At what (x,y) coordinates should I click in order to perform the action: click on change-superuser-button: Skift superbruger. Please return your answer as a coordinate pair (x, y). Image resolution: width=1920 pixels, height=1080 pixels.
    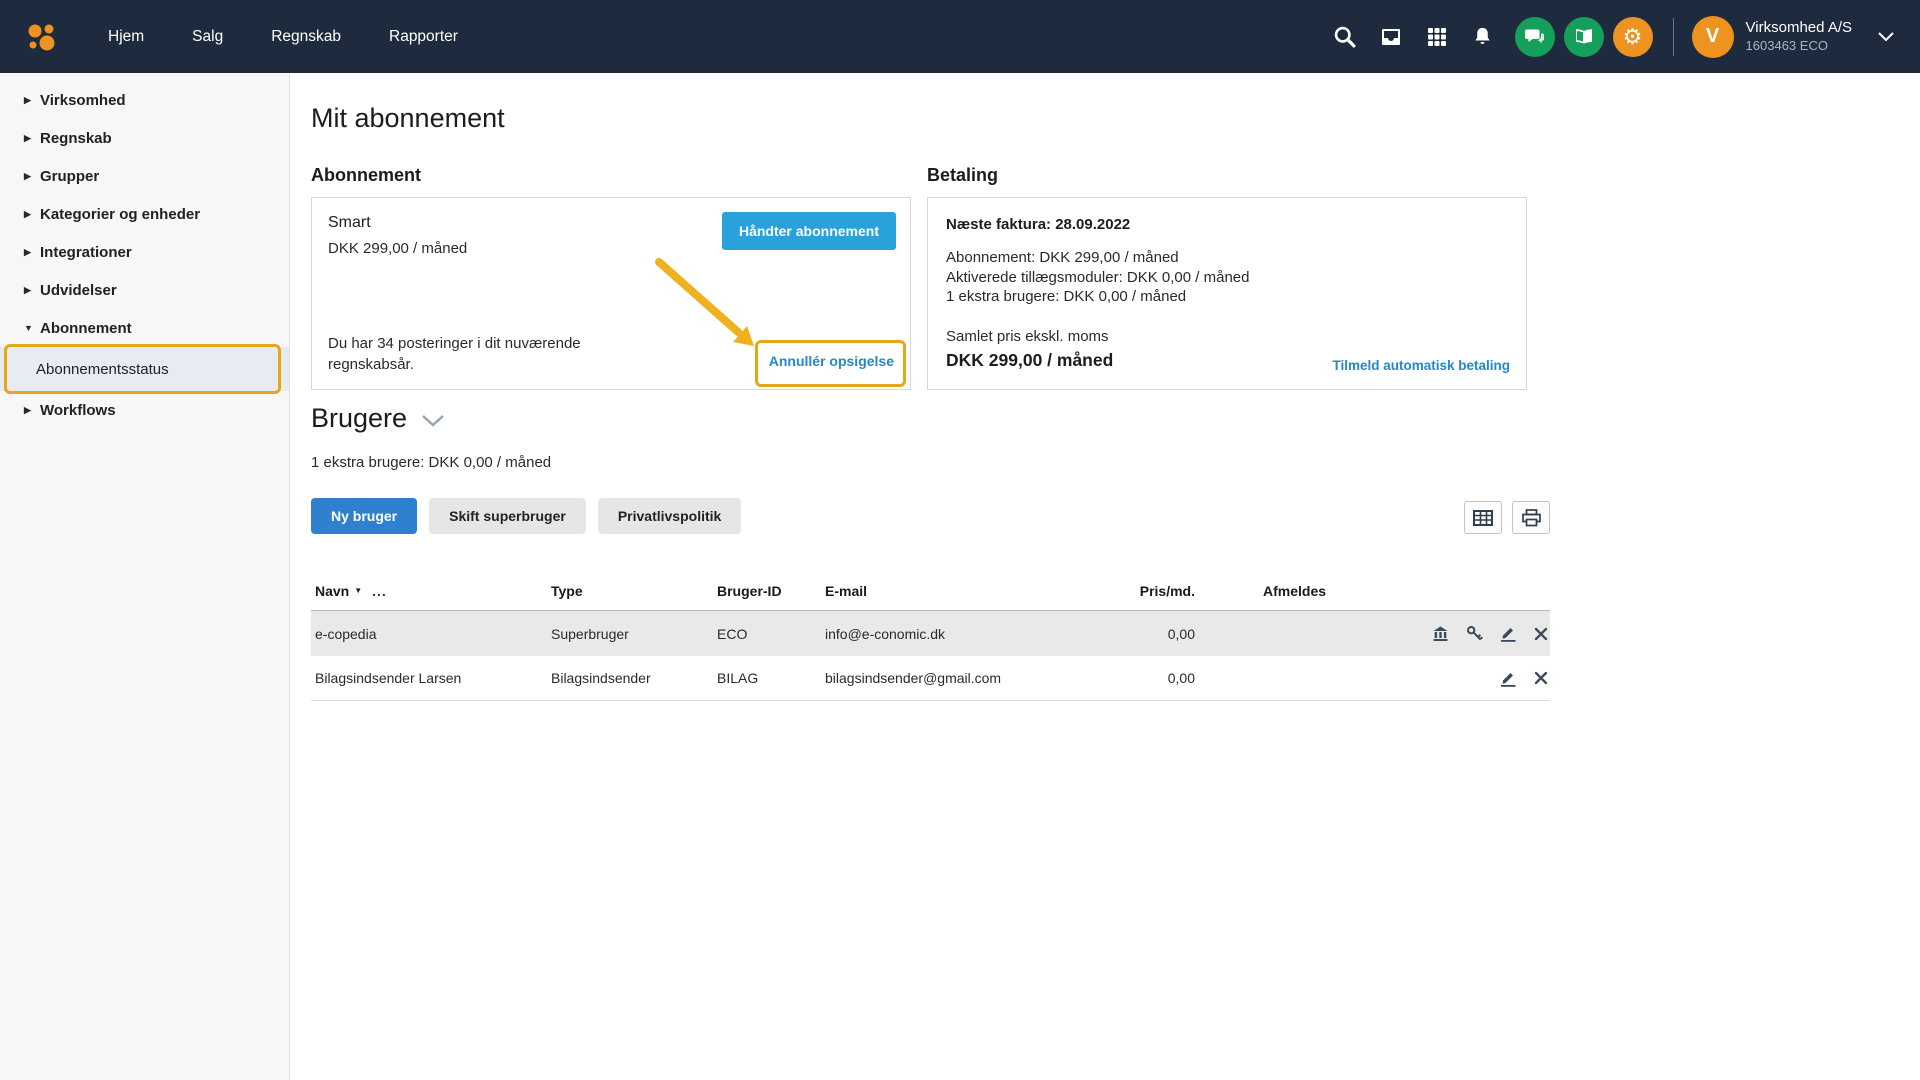
    Looking at the image, I should click on (507, 516).